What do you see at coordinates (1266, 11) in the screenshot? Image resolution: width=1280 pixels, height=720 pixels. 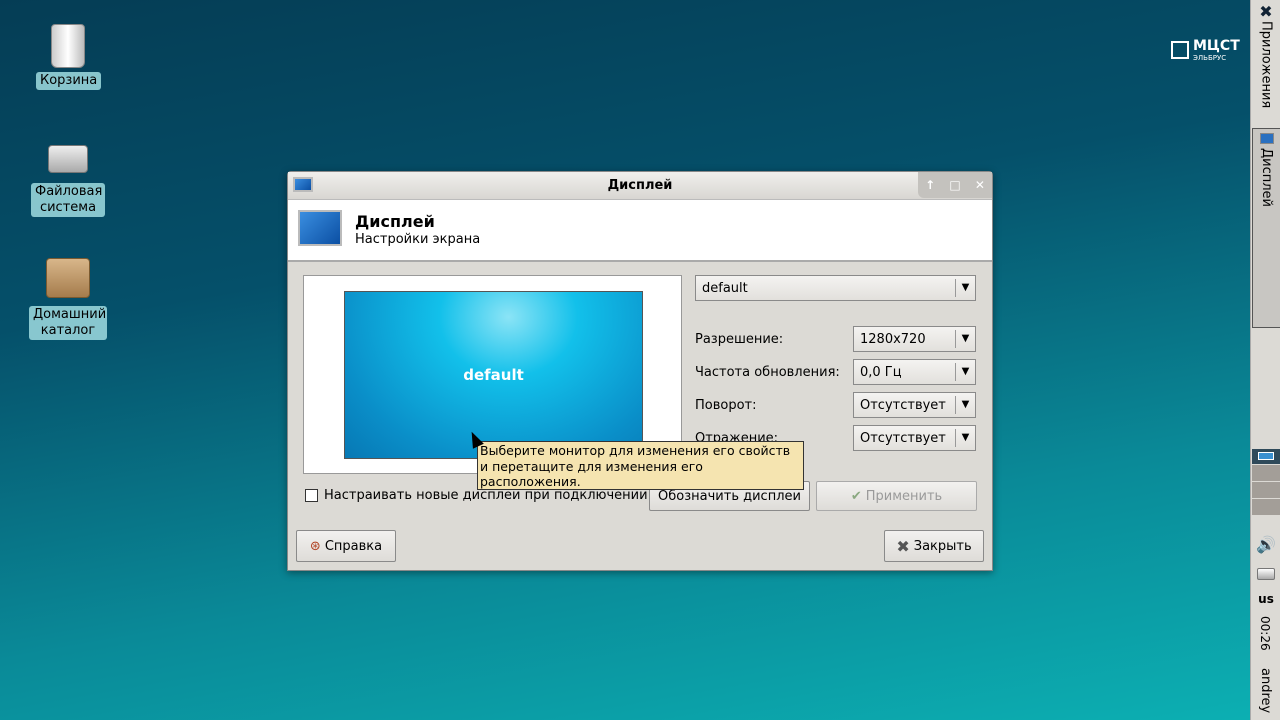 I see `xfce-mouse-icon: ✖` at bounding box center [1266, 11].